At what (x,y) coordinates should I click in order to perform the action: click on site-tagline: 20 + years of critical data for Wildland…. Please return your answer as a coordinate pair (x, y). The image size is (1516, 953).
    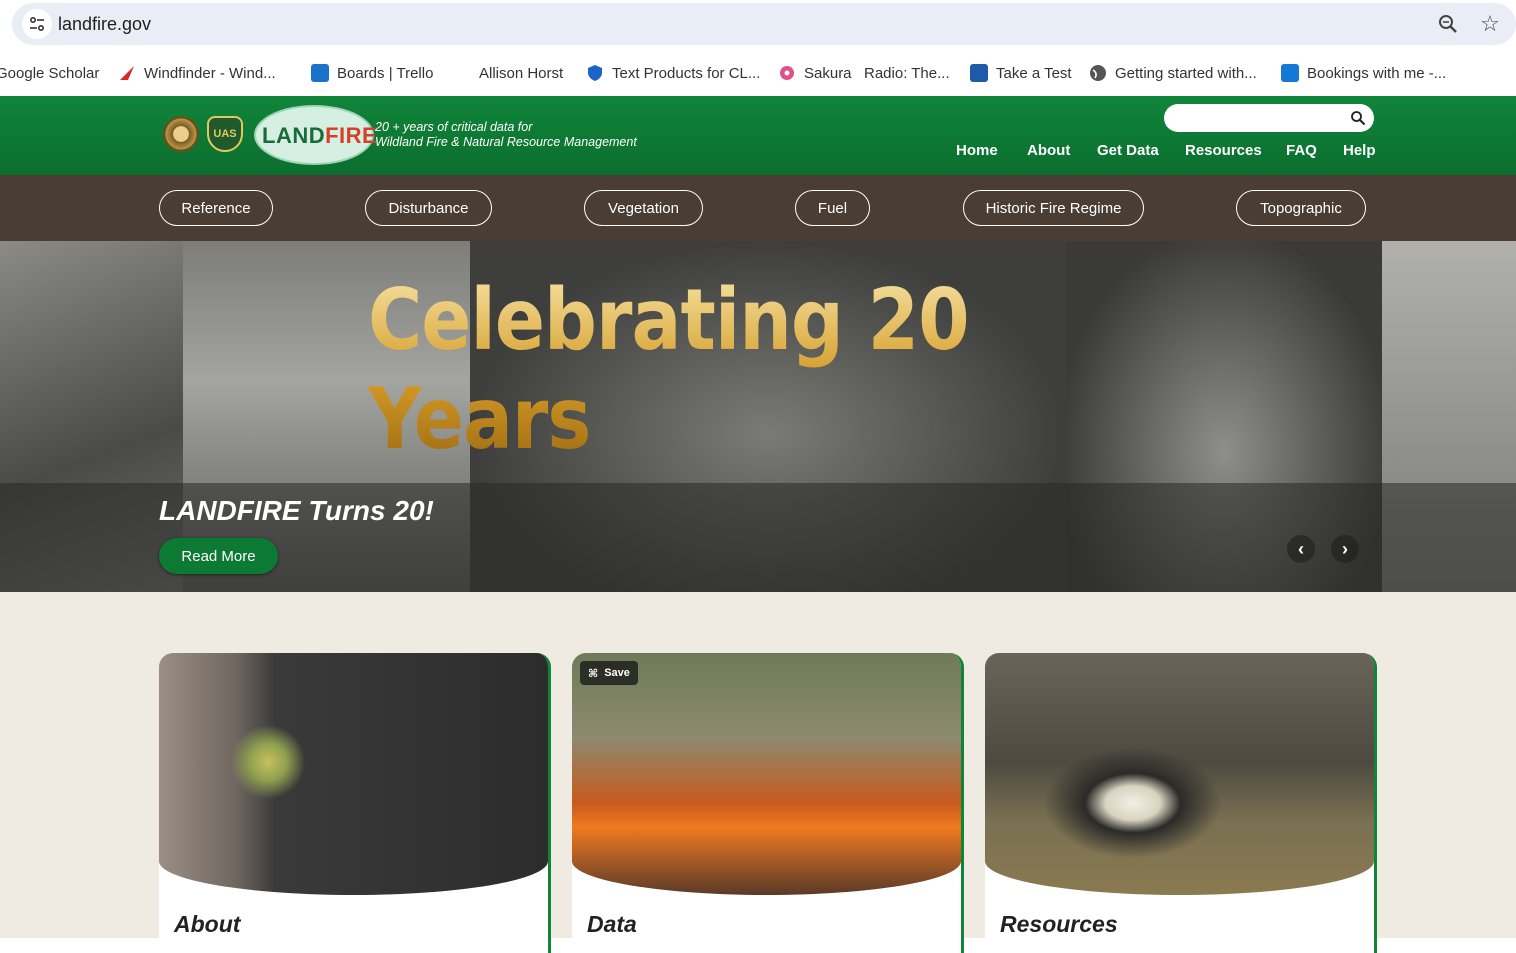
    Looking at the image, I should click on (506, 134).